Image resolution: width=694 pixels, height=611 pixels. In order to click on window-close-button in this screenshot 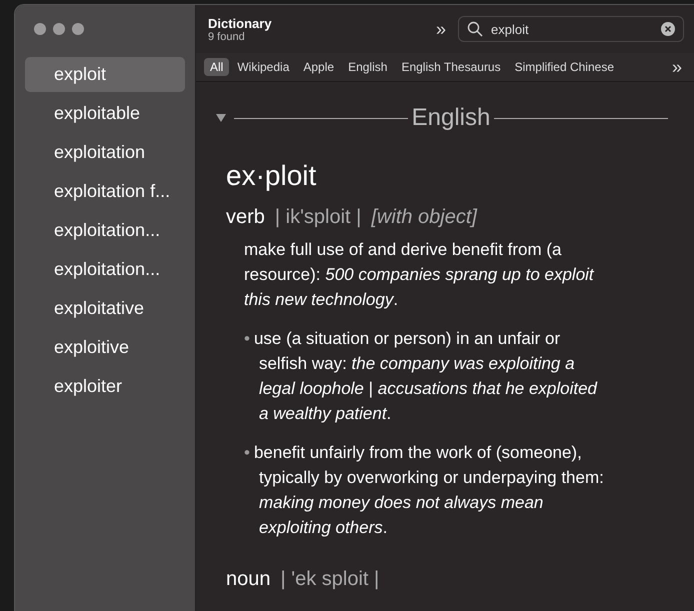, I will do `click(40, 29)`.